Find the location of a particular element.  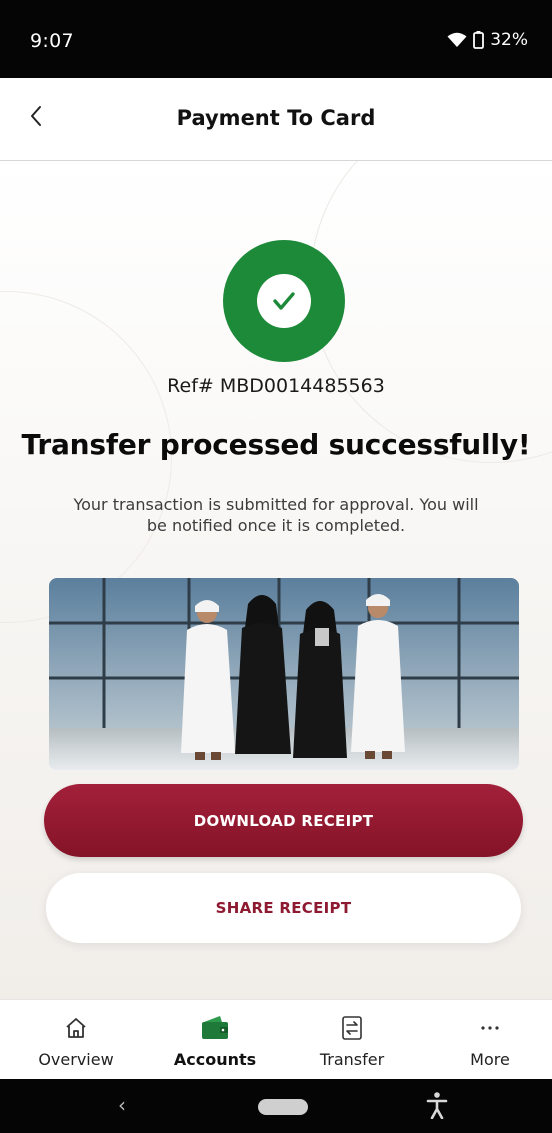

success-badge is located at coordinates (284, 301).